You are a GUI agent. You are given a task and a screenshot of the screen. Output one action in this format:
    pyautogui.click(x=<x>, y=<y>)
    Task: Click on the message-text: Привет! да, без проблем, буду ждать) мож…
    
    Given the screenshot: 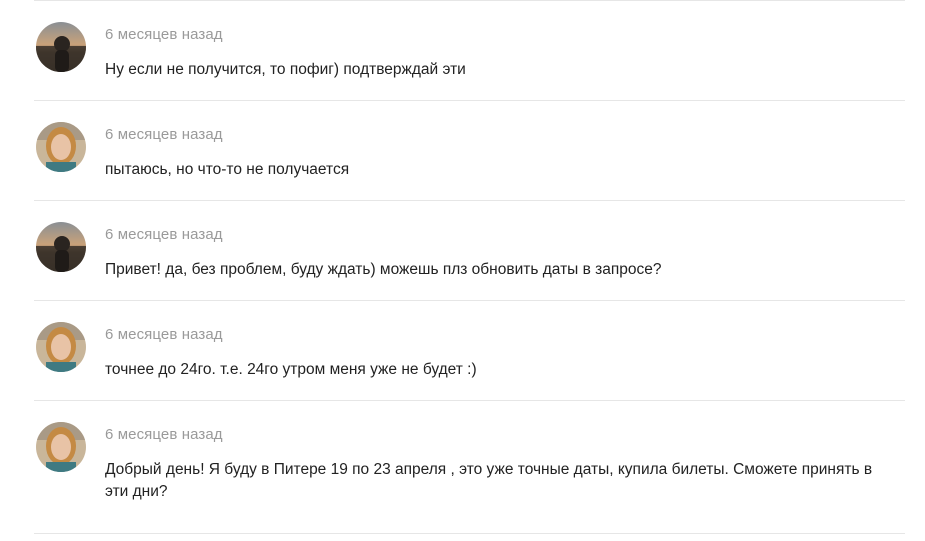 What is the action you would take?
    pyautogui.click(x=383, y=269)
    